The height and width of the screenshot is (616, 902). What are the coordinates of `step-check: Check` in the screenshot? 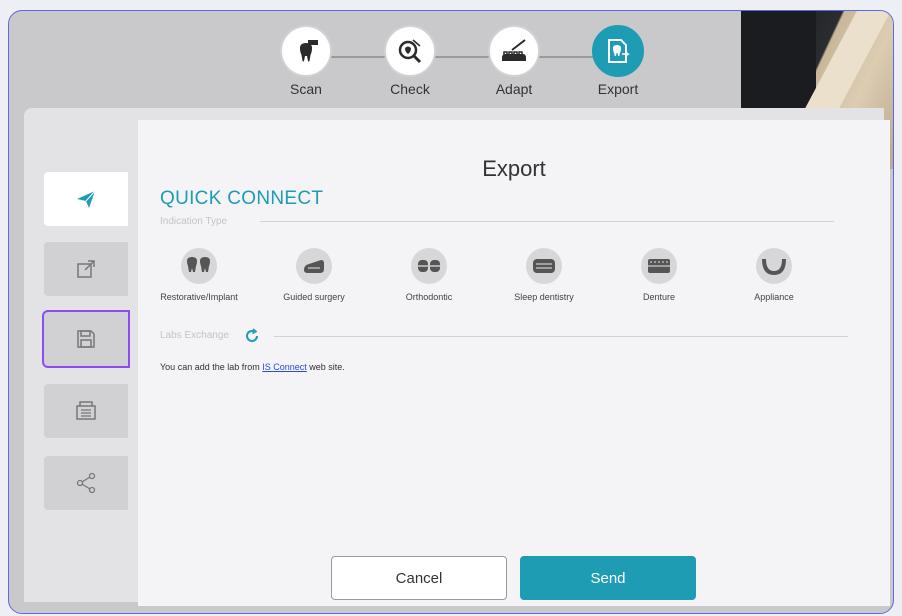 It's located at (410, 61).